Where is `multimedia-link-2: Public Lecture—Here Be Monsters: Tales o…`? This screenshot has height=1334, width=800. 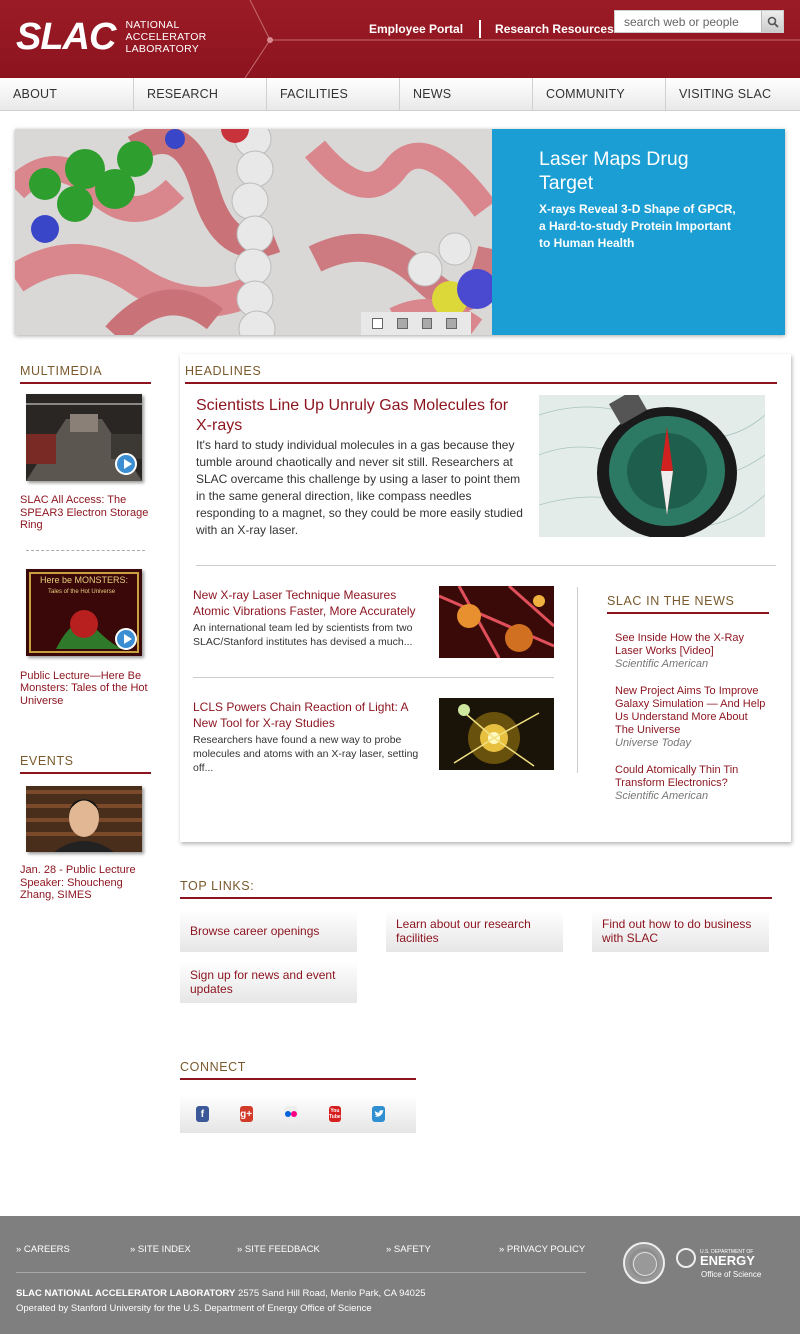
multimedia-link-2: Public Lecture—Here Be Monsters: Tales o… is located at coordinates (85, 689).